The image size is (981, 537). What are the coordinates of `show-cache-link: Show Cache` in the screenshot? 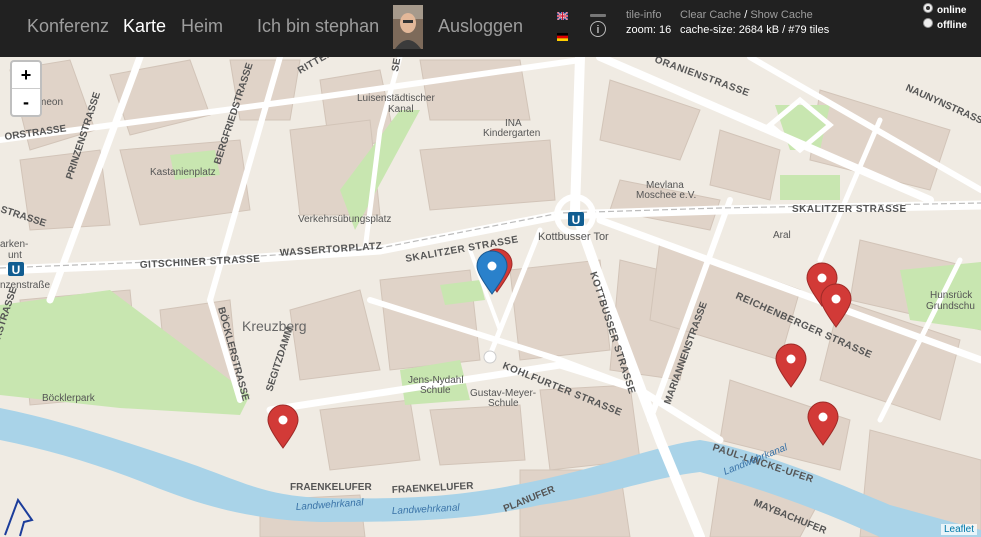 It's located at (781, 15).